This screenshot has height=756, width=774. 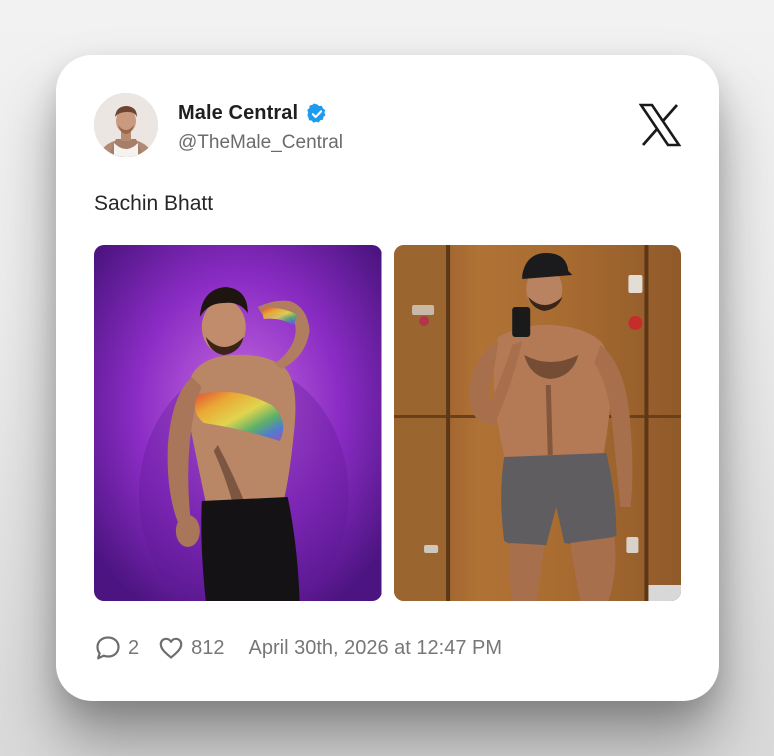 What do you see at coordinates (238, 113) in the screenshot?
I see `display-name: Male Central` at bounding box center [238, 113].